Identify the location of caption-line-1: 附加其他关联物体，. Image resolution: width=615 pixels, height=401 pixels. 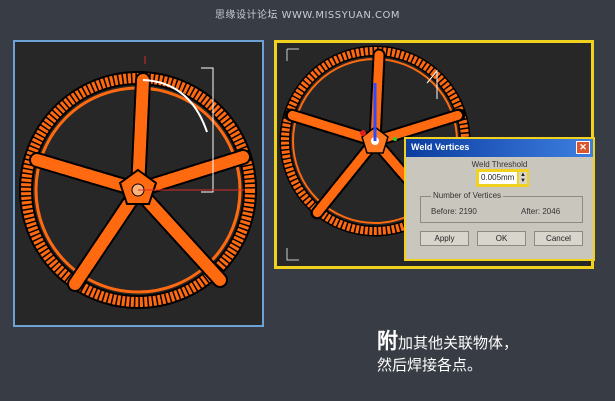
(494, 342).